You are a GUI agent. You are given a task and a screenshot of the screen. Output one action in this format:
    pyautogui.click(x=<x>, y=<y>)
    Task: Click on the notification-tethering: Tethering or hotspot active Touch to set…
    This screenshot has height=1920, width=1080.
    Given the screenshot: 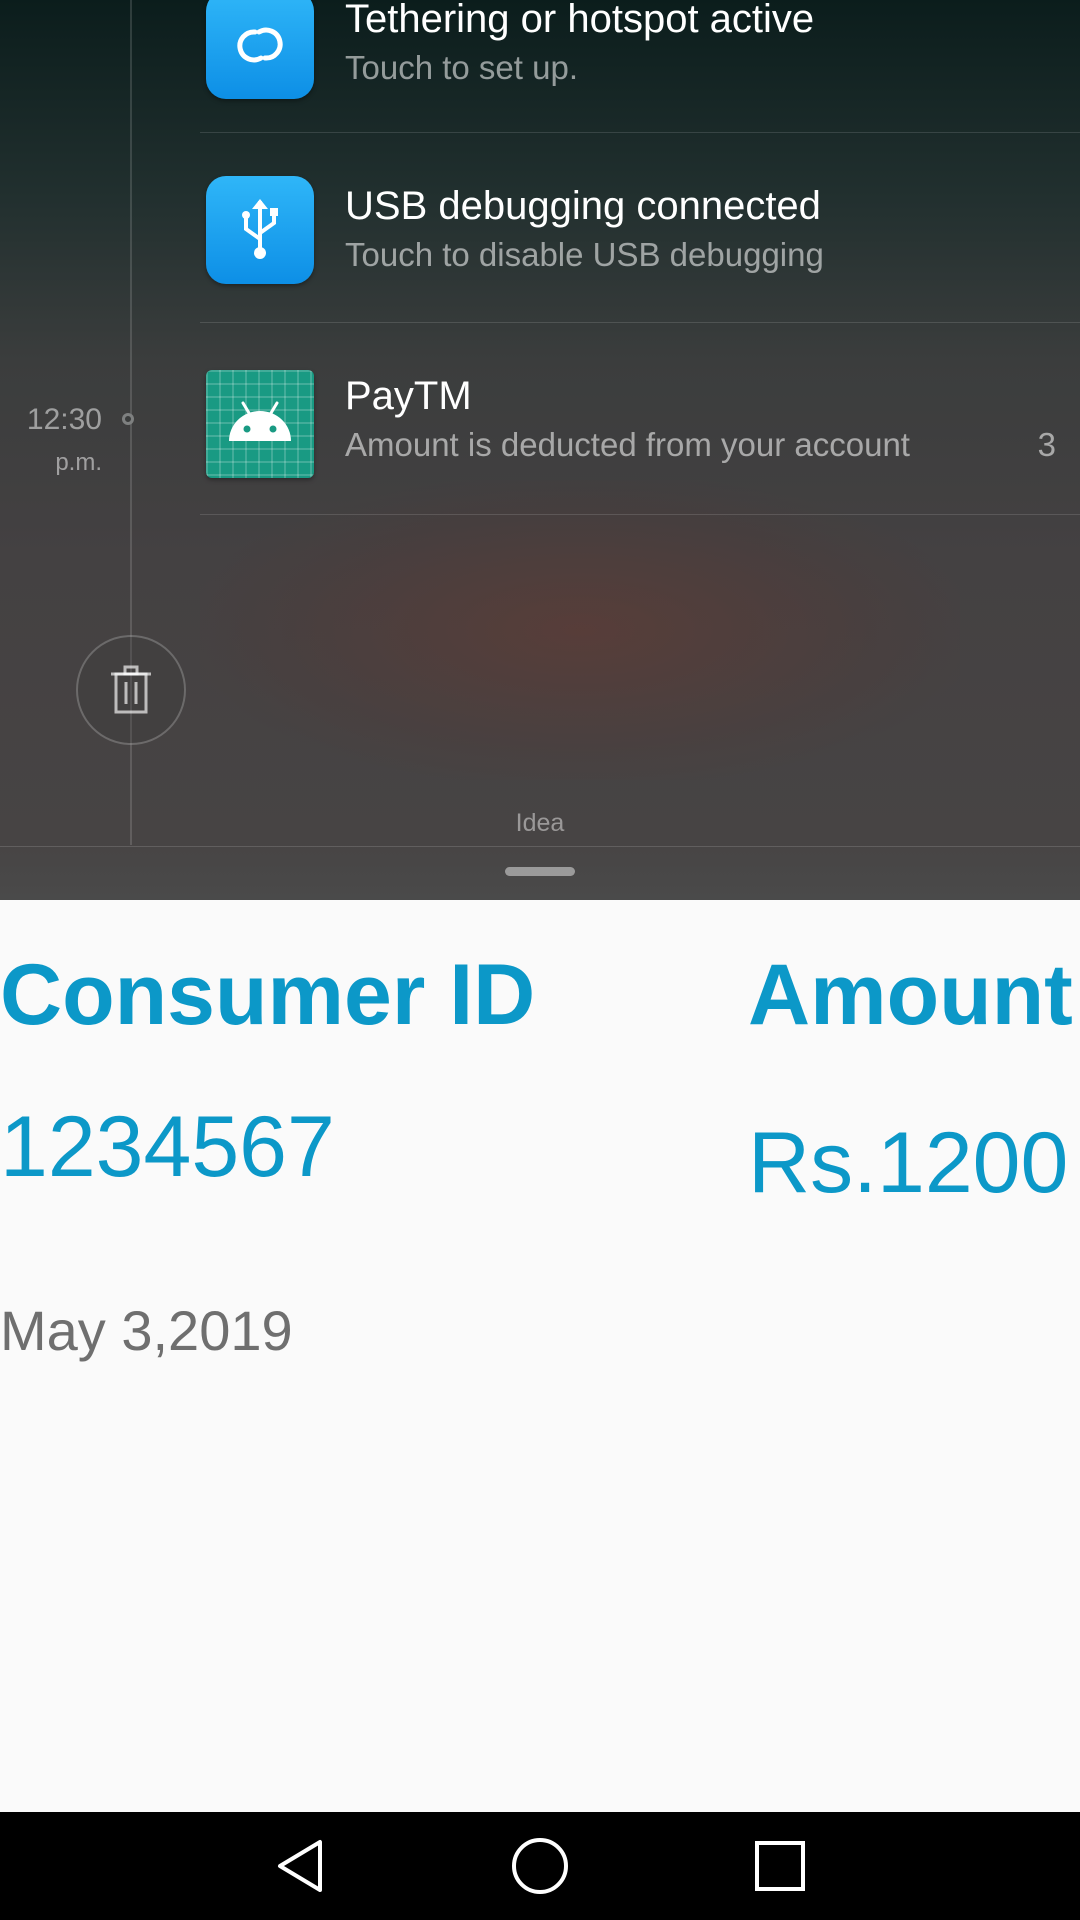 What is the action you would take?
    pyautogui.click(x=640, y=66)
    